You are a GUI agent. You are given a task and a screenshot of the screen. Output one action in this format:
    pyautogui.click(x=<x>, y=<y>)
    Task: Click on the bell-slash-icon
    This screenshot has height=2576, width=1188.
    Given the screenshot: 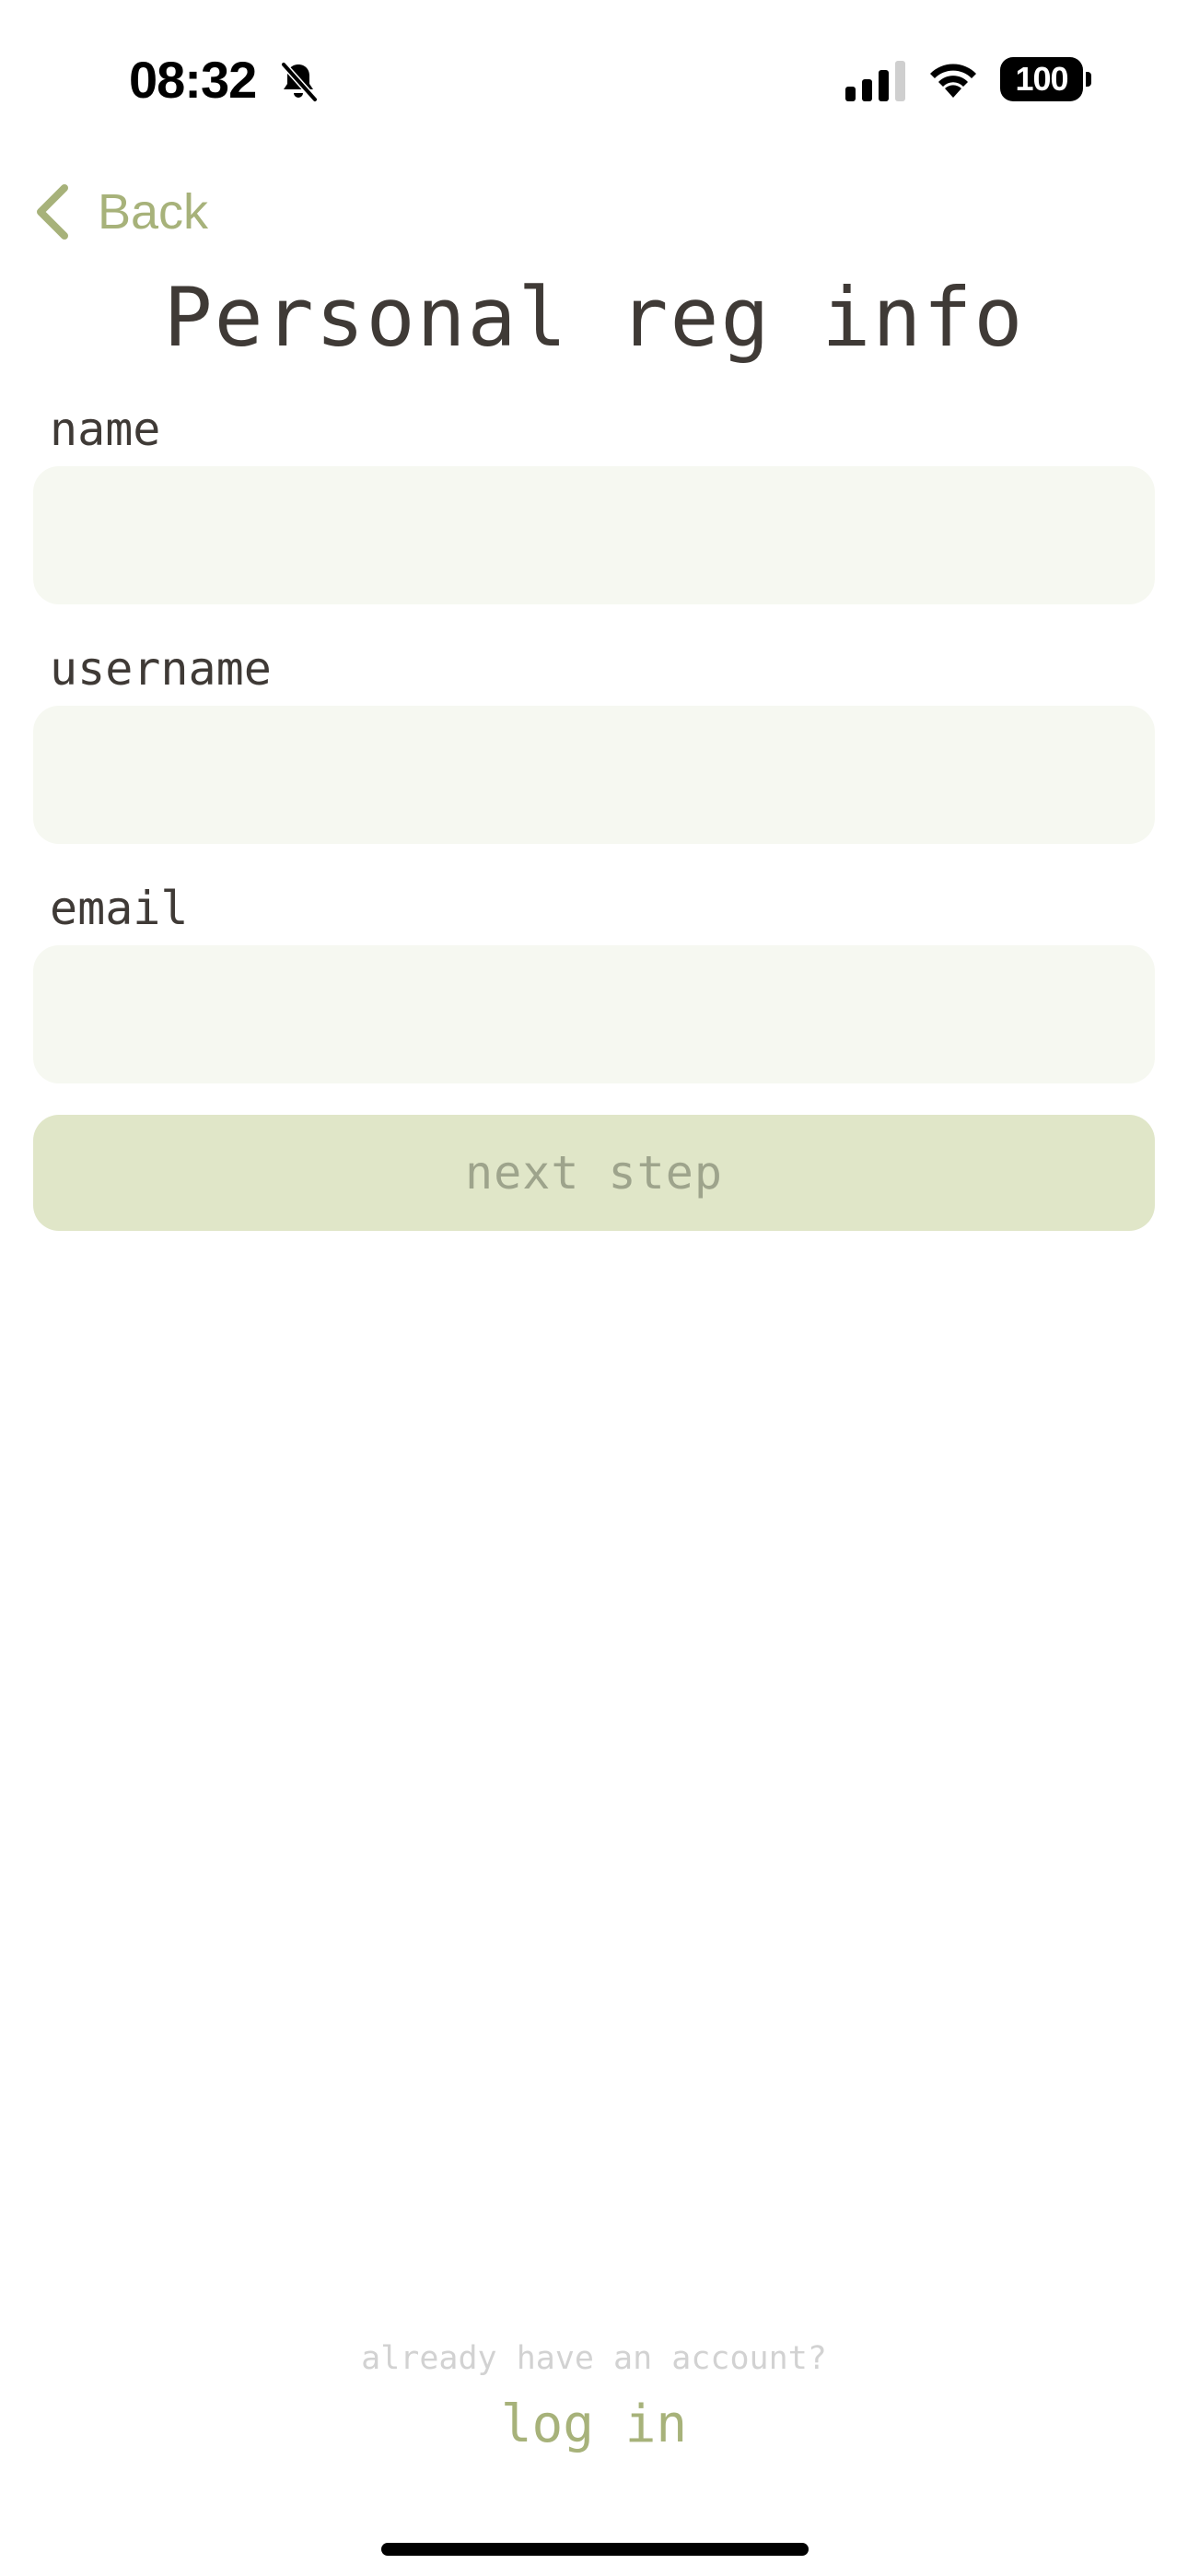 What is the action you would take?
    pyautogui.click(x=299, y=82)
    